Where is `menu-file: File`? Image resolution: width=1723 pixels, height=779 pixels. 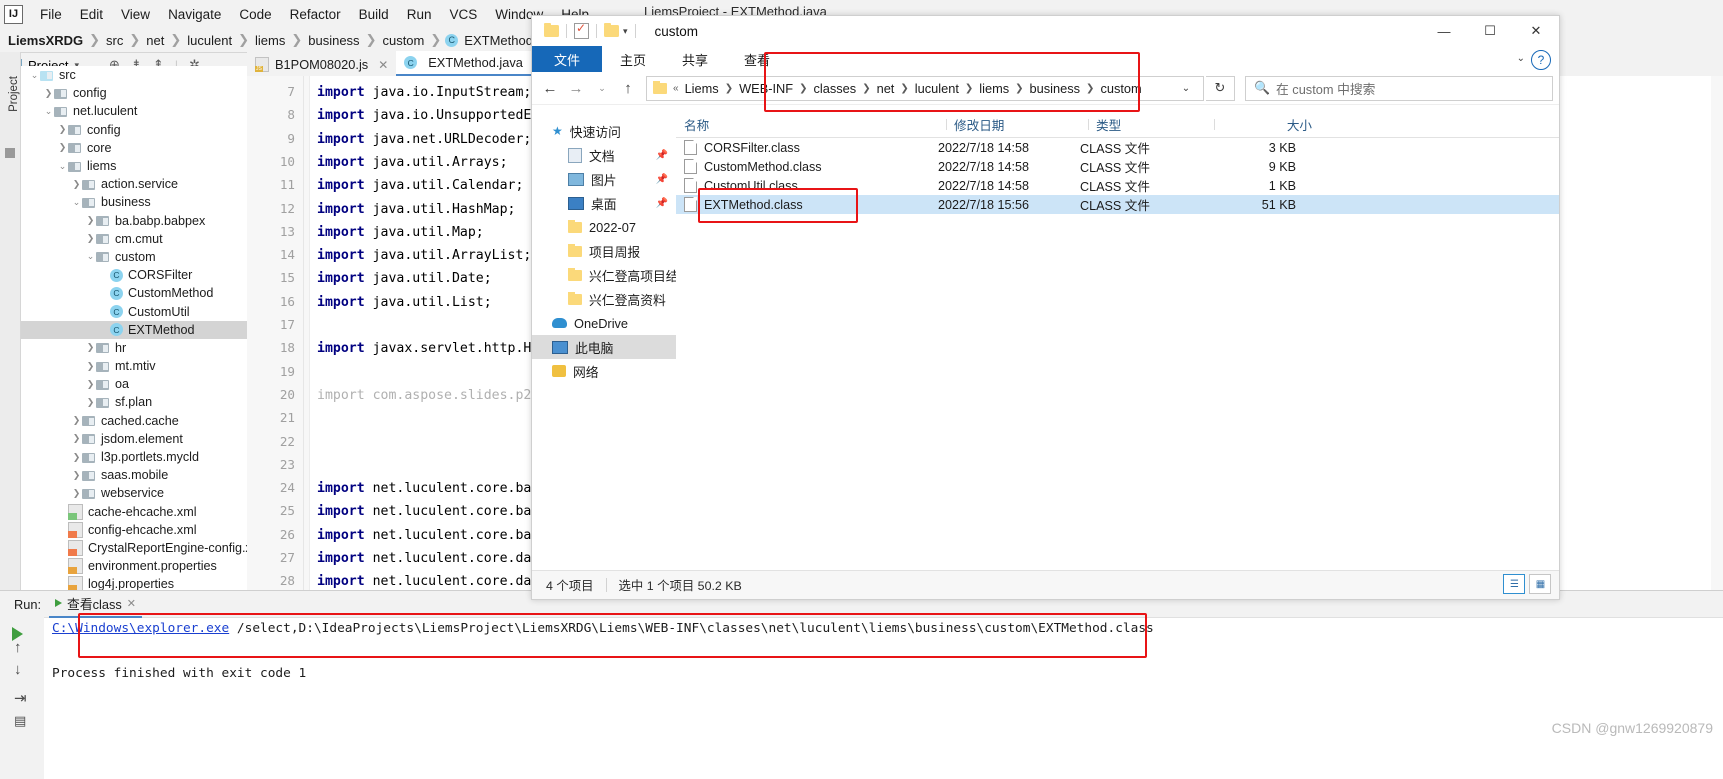
menu-file: File is located at coordinates (51, 14).